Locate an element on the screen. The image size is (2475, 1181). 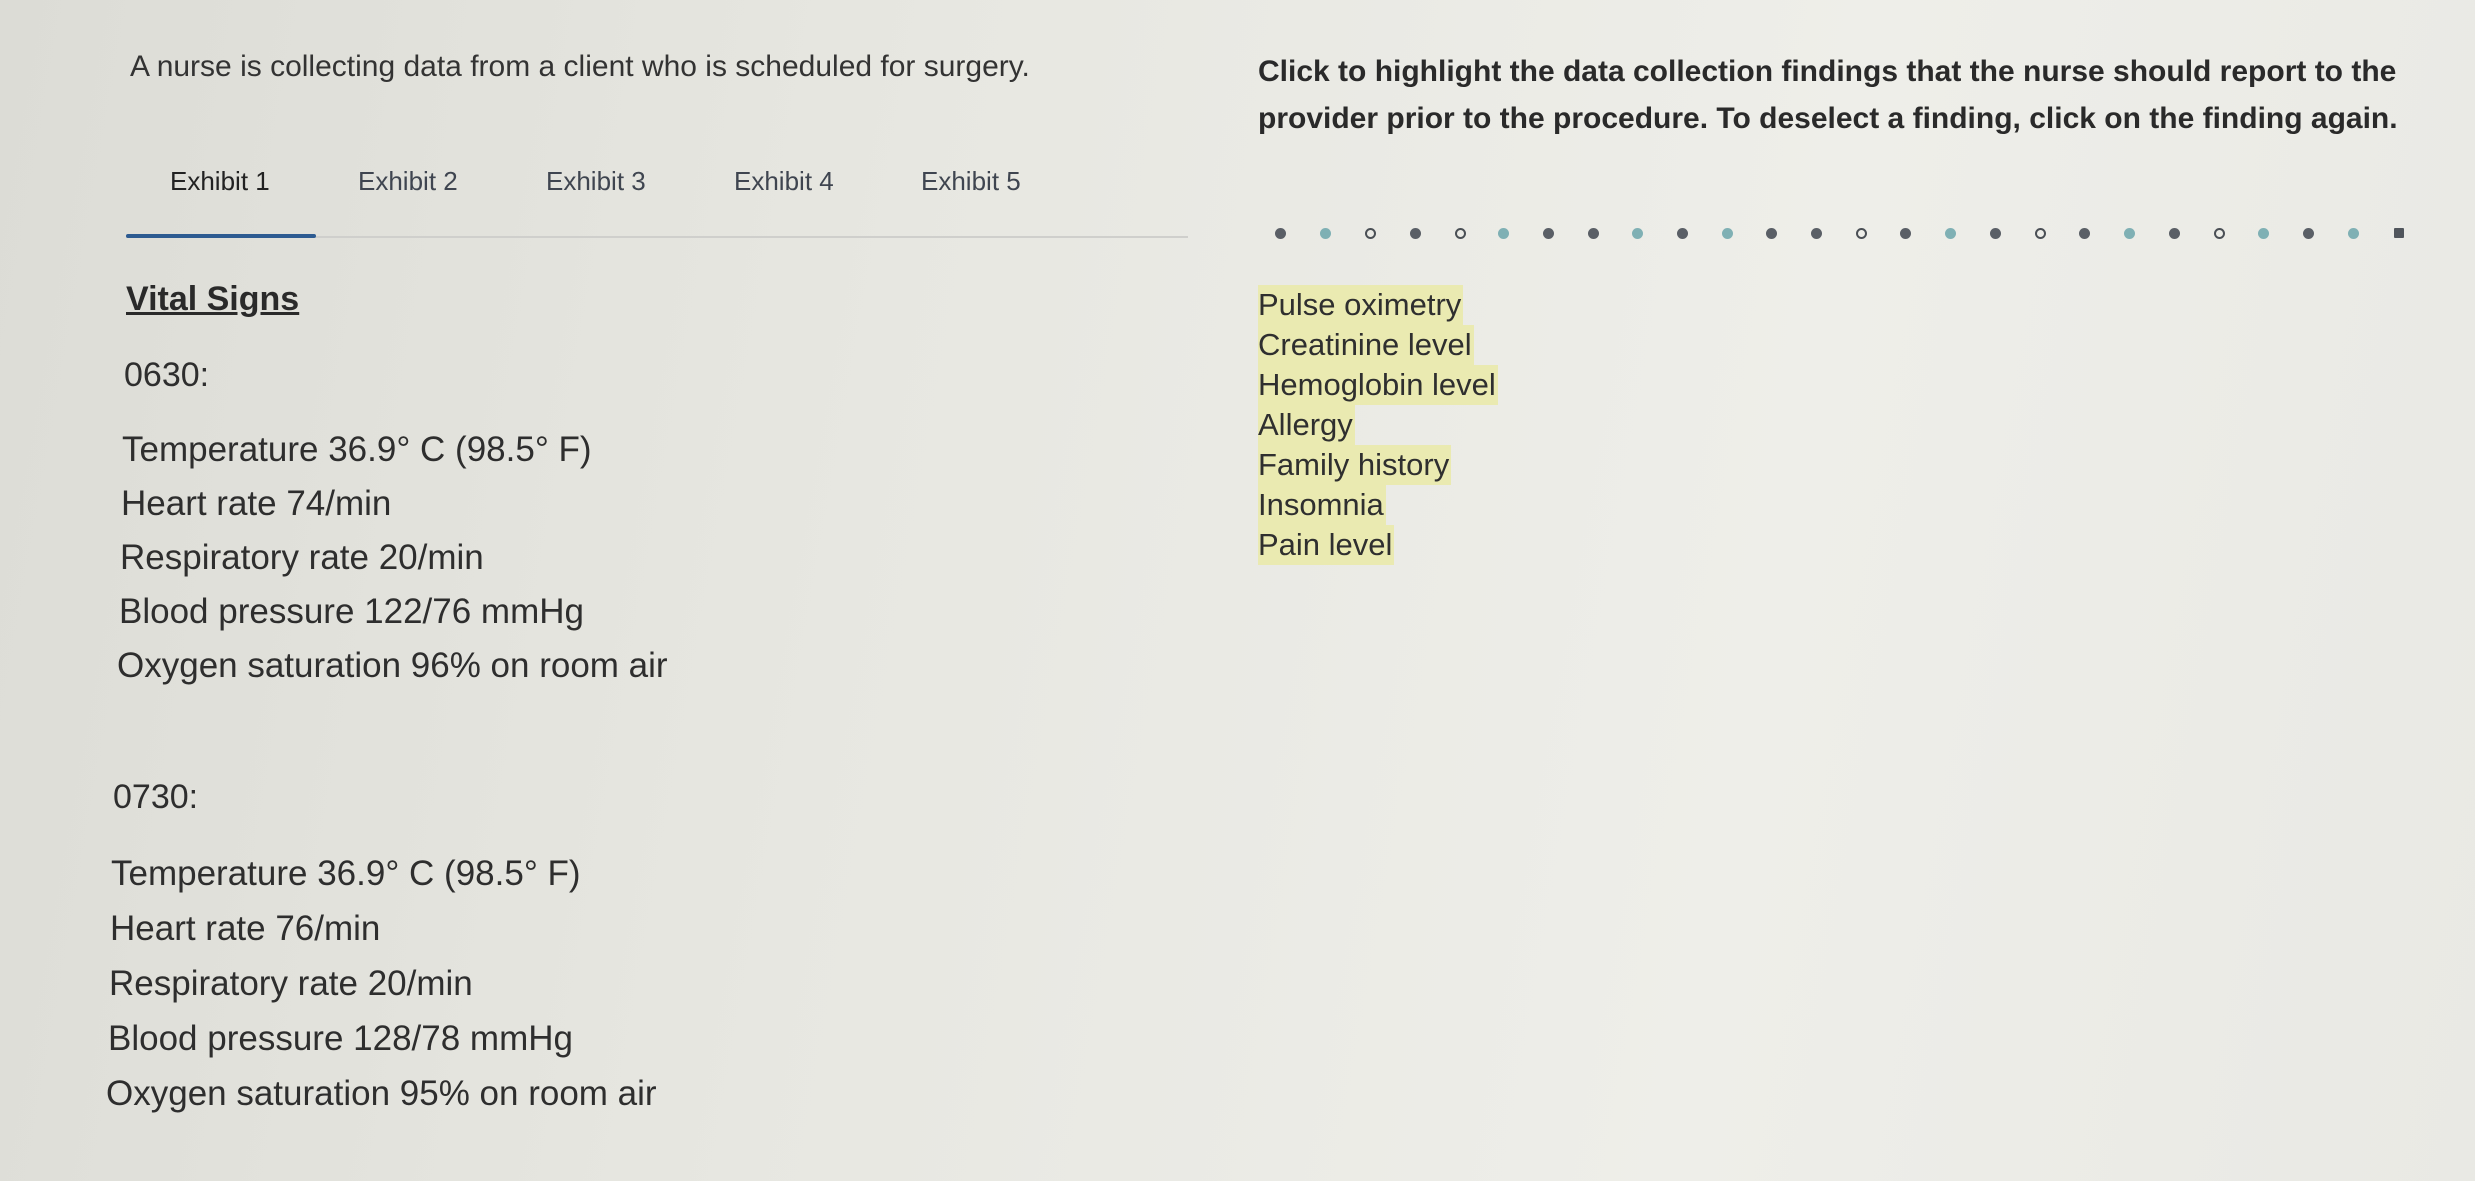
finding-pulse-oximetry: Pulse oximetry is located at coordinates (1361, 305).